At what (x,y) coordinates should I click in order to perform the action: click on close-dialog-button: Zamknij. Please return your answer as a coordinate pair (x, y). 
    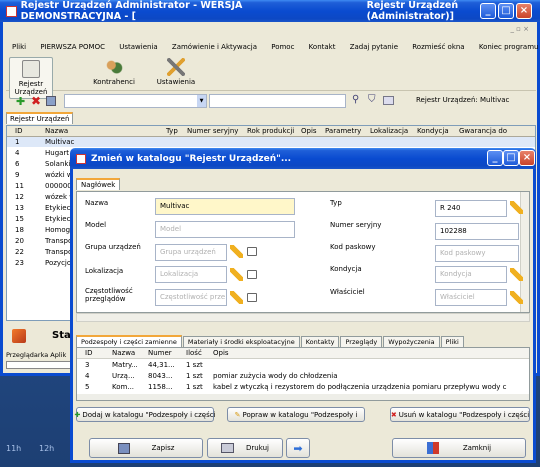
    Looking at the image, I should click on (459, 448).